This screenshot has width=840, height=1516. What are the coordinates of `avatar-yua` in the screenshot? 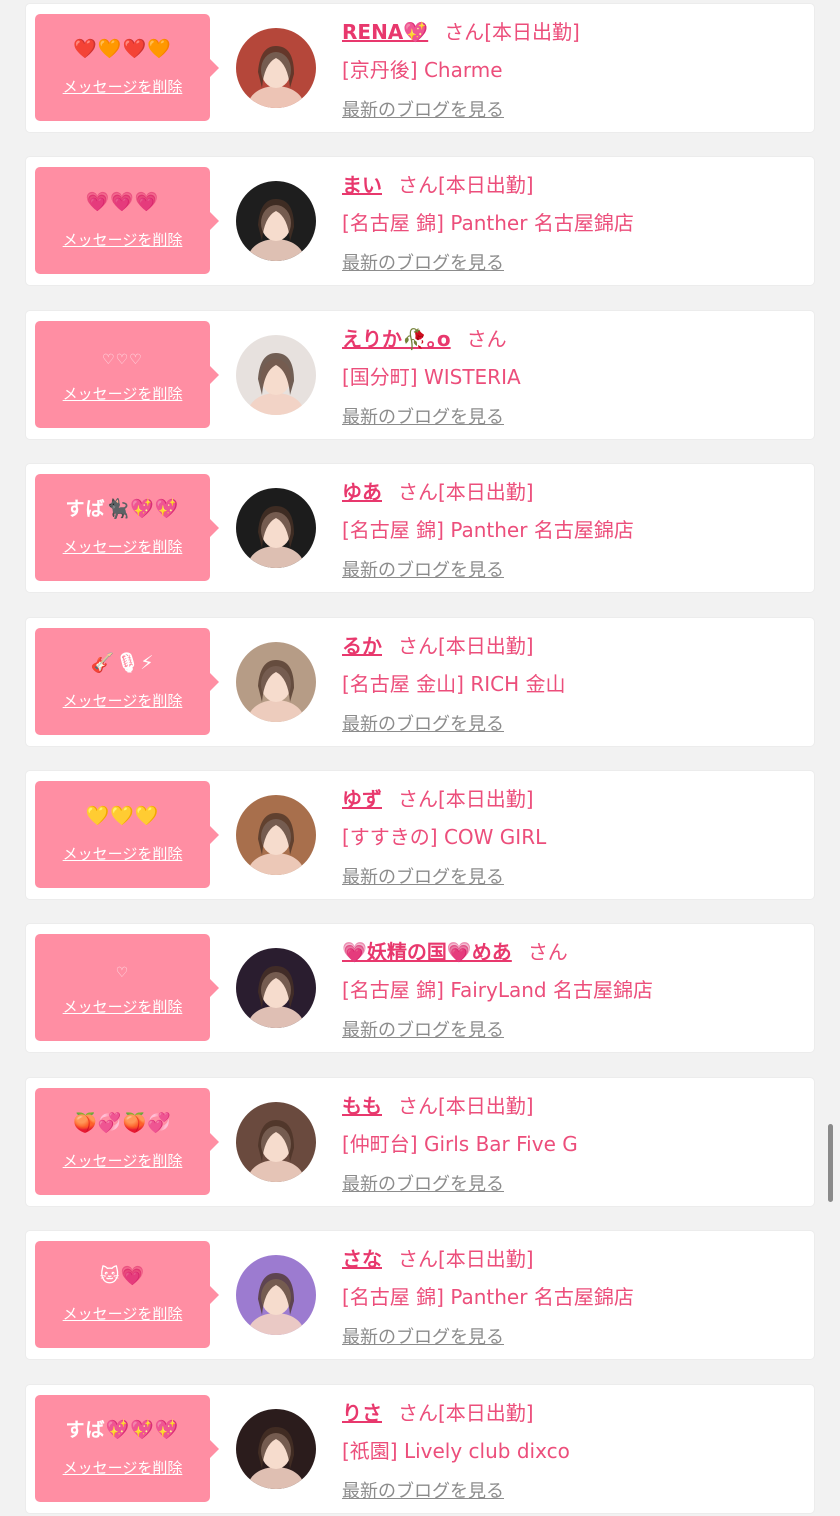 It's located at (276, 528).